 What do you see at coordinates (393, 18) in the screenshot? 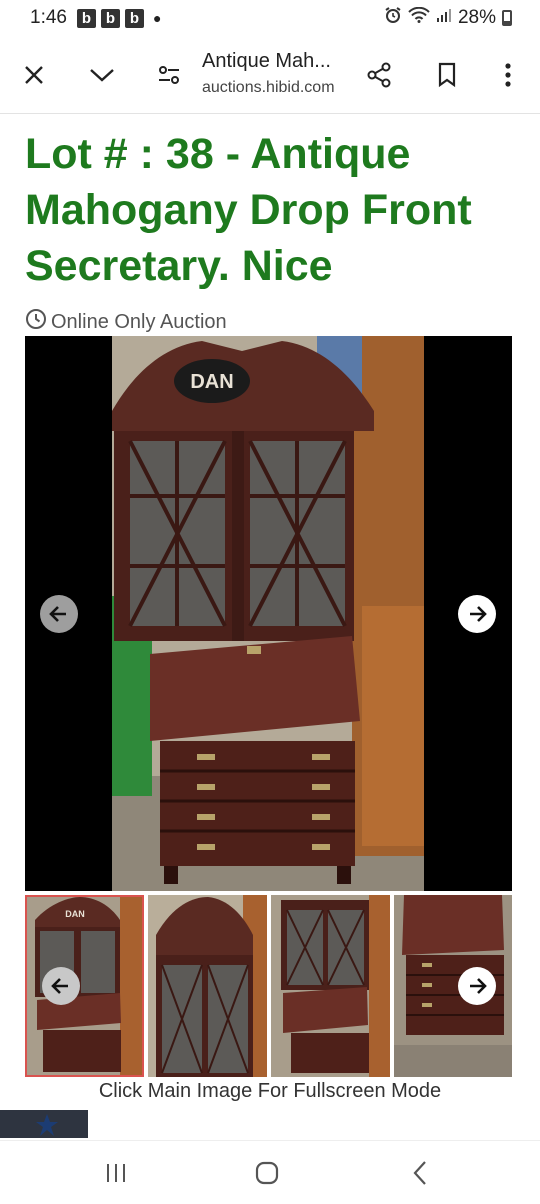
I see `alarm-icon` at bounding box center [393, 18].